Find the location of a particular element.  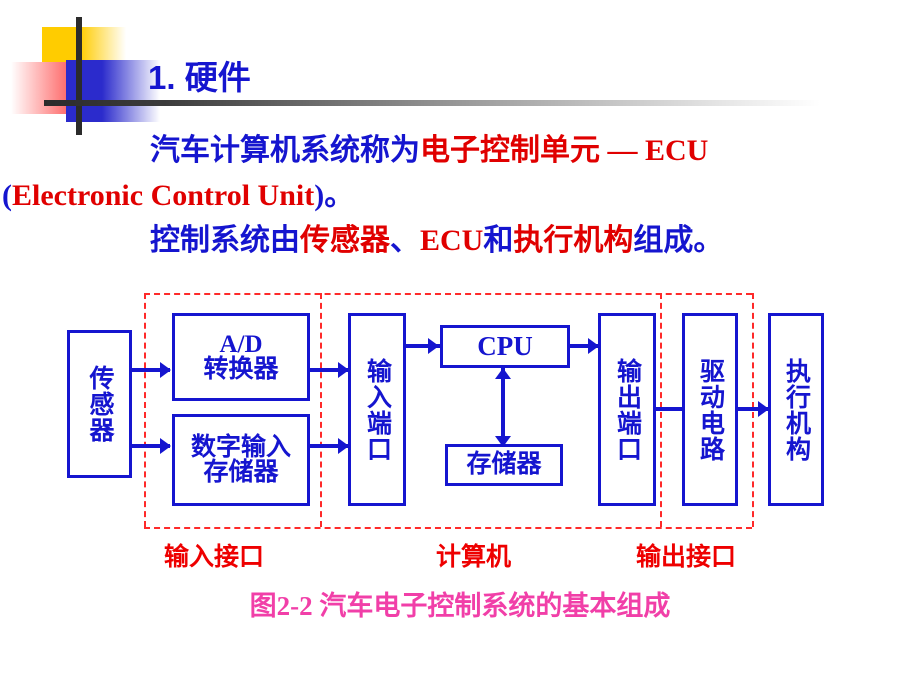

diagram-box-sensor: 传感器 is located at coordinates (99, 404).